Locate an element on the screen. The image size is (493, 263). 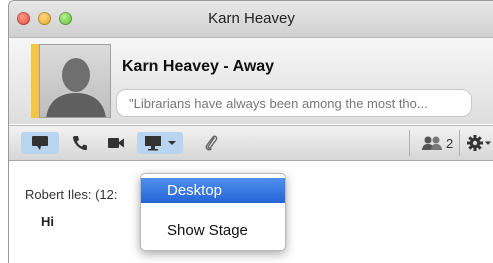
share-dropdown-menu: Desktop Show Stage is located at coordinates (213, 212).